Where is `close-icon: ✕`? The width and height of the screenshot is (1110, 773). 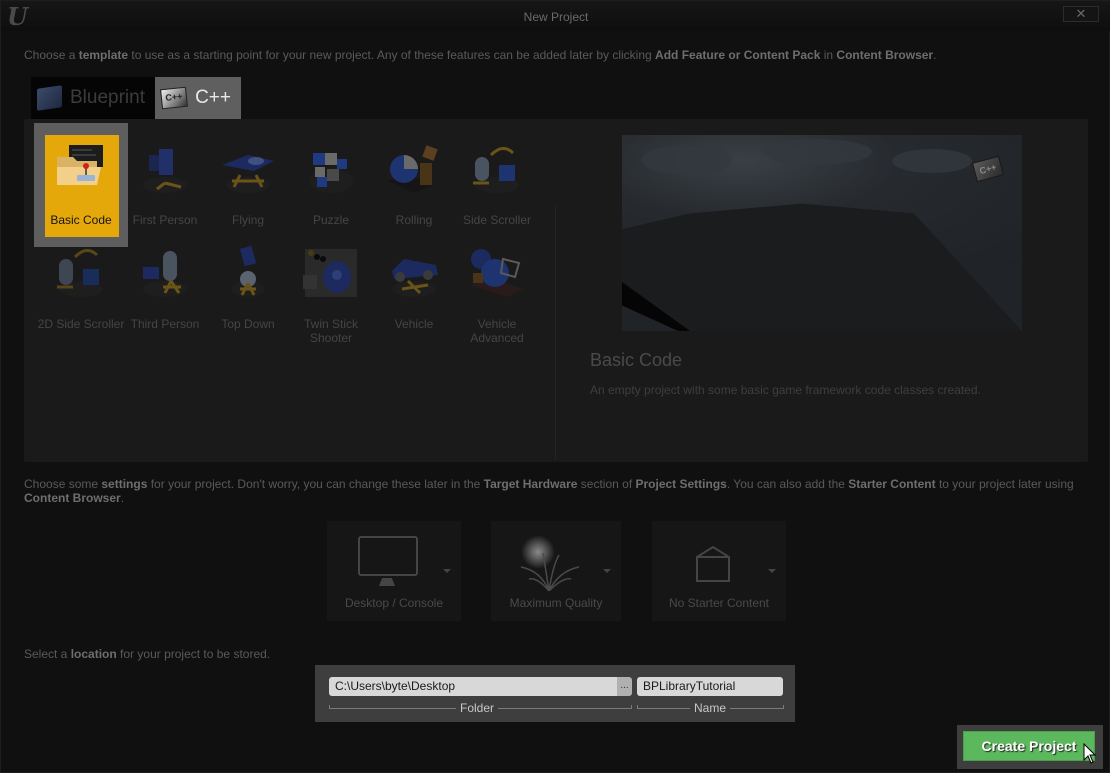
close-icon: ✕ is located at coordinates (1081, 13).